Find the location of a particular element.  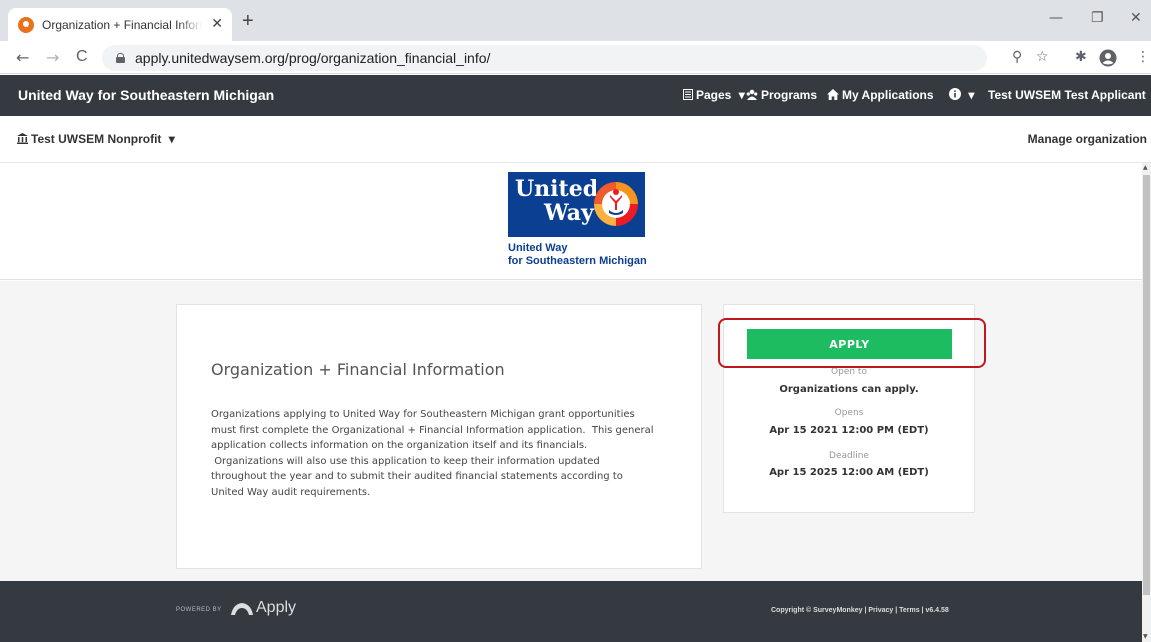

scroll-down-arrow-icon: ▼ is located at coordinates (1145, 636).